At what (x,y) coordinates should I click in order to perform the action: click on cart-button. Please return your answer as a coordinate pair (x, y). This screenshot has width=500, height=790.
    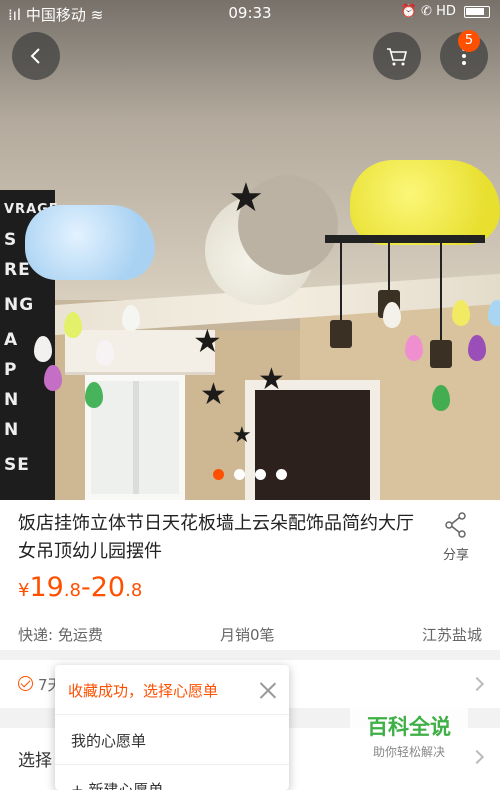
    Looking at the image, I should click on (397, 56).